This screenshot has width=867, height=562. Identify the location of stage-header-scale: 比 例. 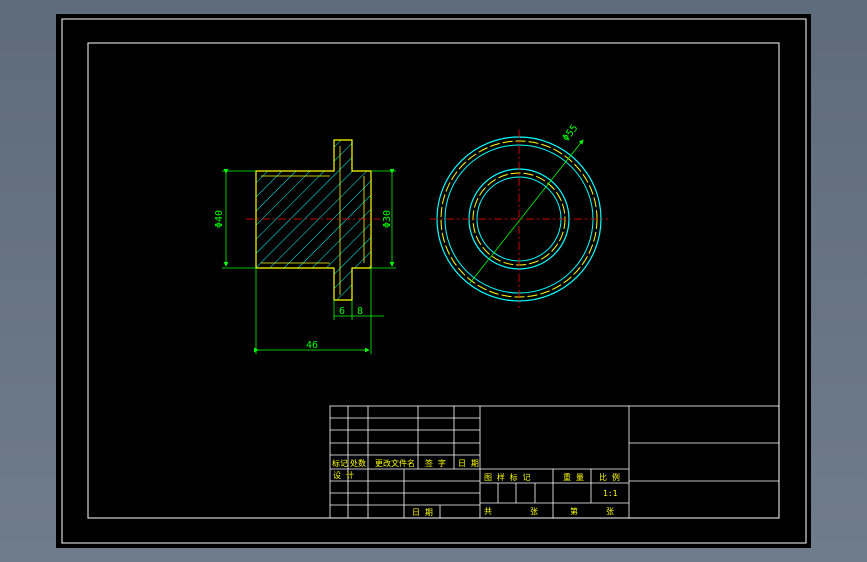
(609, 477).